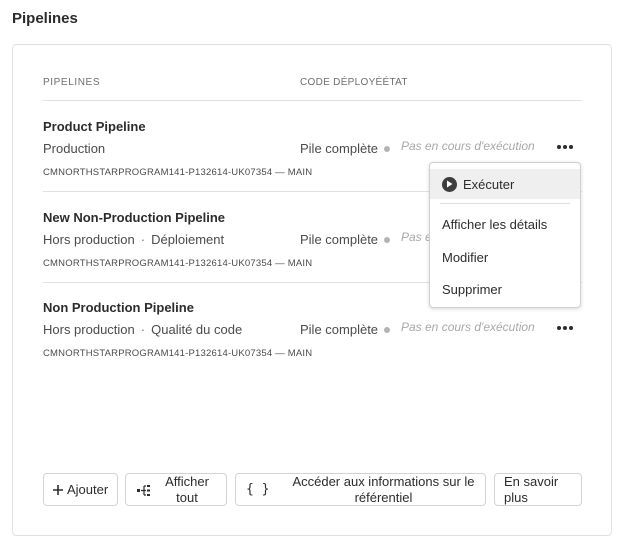 The height and width of the screenshot is (549, 622). Describe the element at coordinates (80, 489) in the screenshot. I see `add-button: Ajouter` at that location.